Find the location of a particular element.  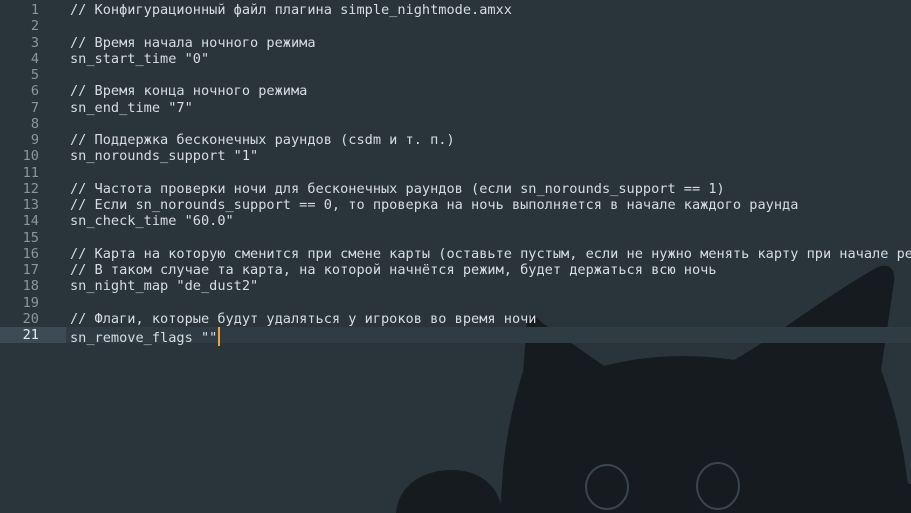

line-number: 9 is located at coordinates (34, 140).